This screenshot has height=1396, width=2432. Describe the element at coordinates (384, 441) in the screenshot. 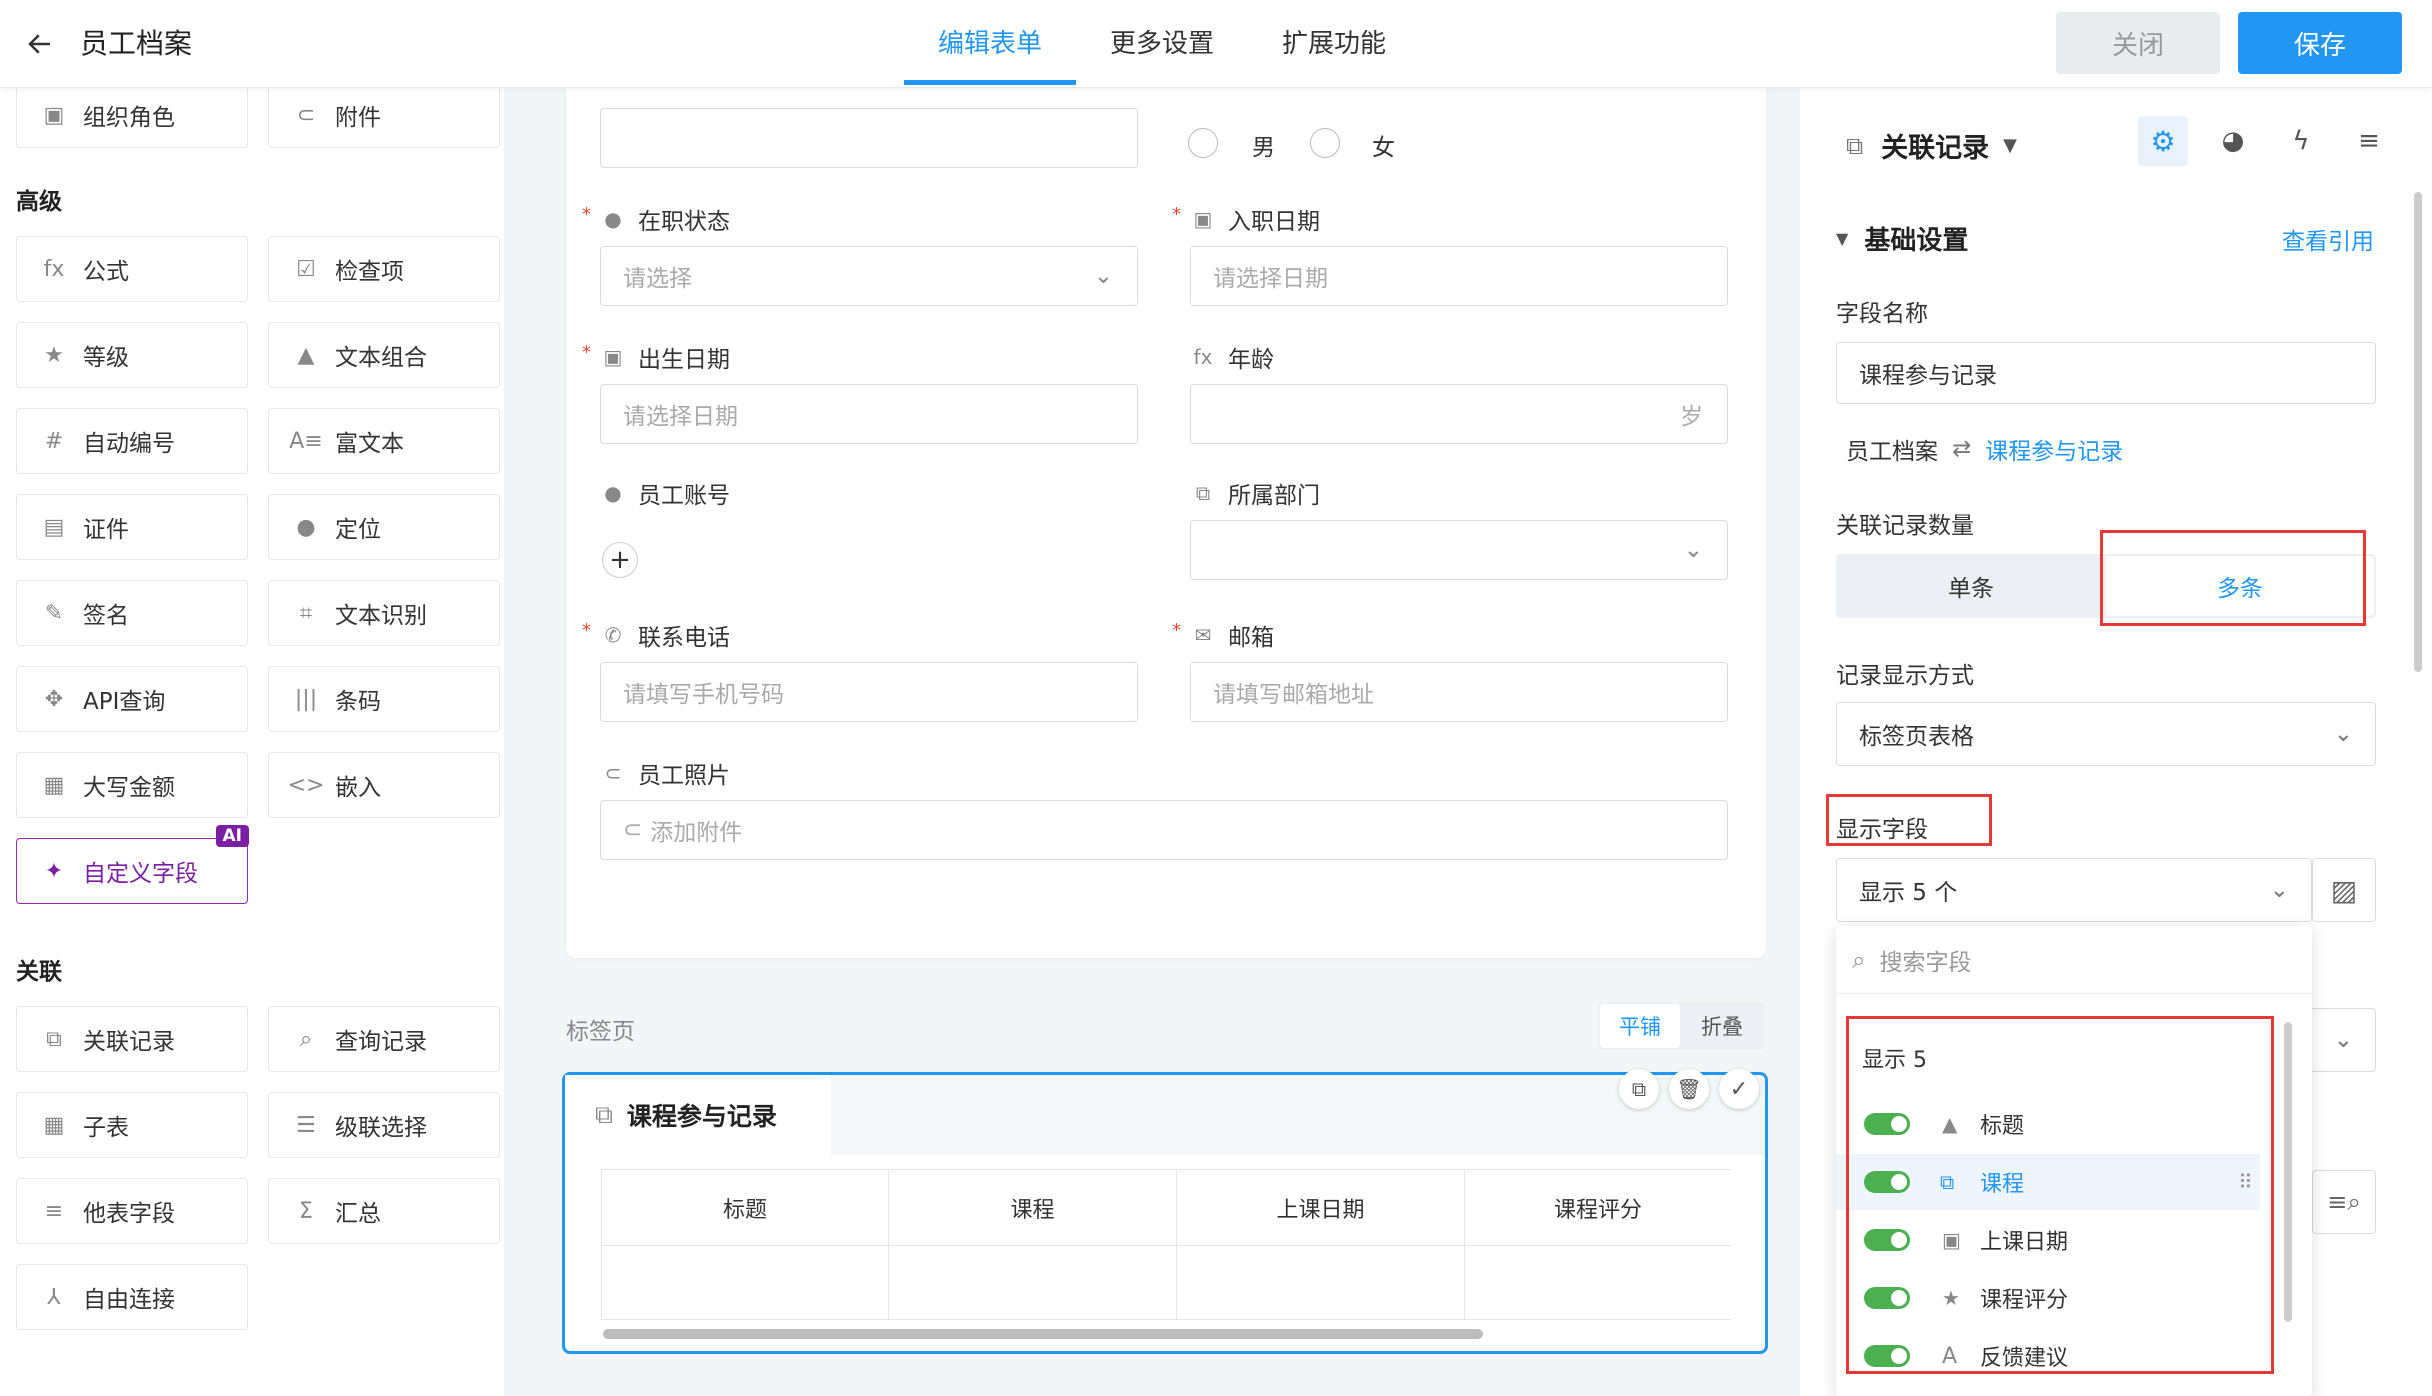

I see `control-rich-text: A≡ 富文本` at that location.